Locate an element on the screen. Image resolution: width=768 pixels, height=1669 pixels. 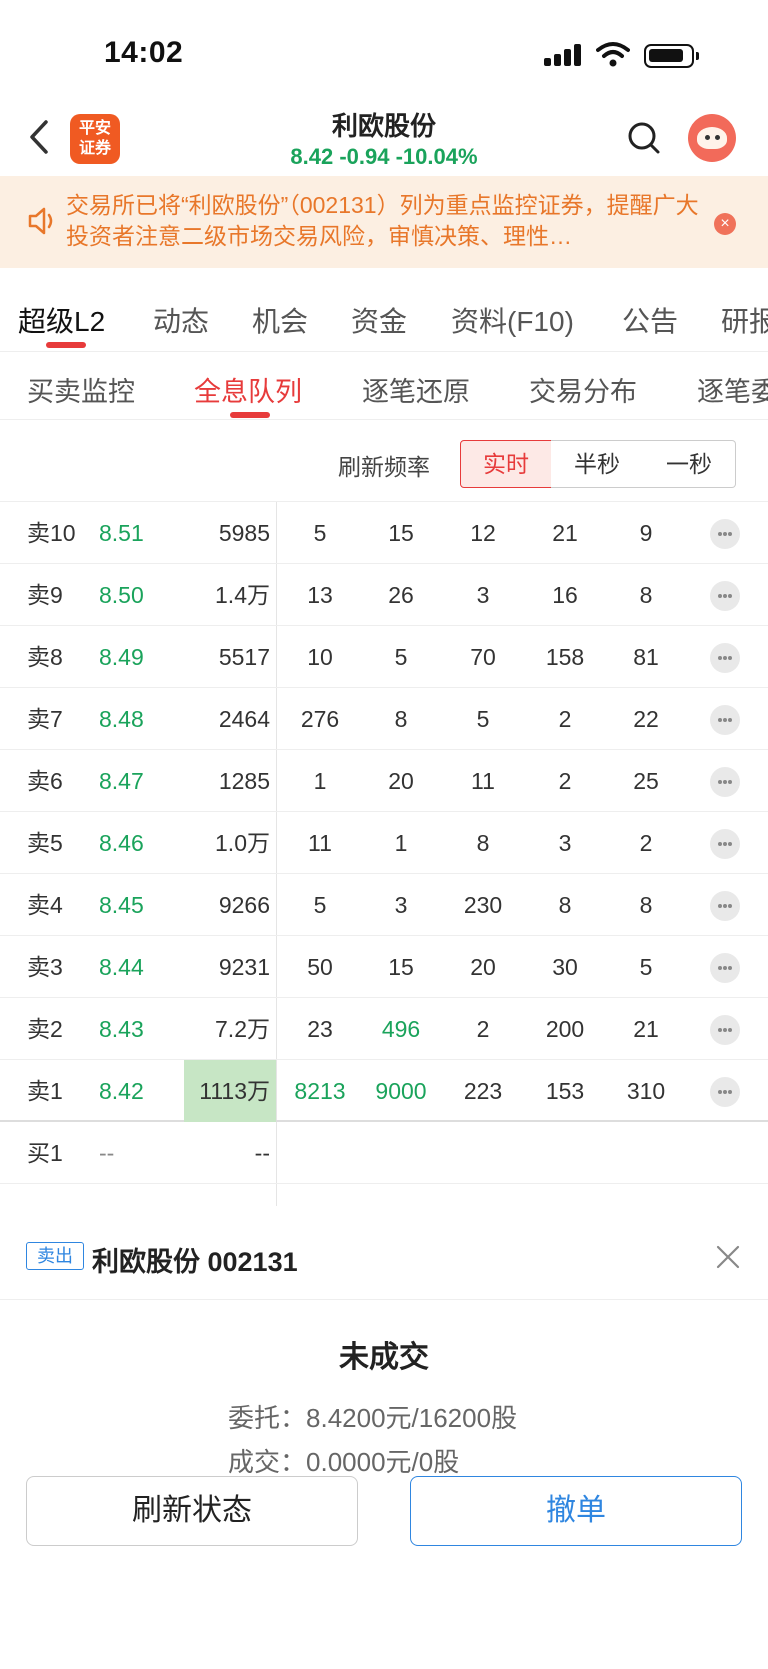
queue-order-size: 5 is located at coordinates (646, 967).